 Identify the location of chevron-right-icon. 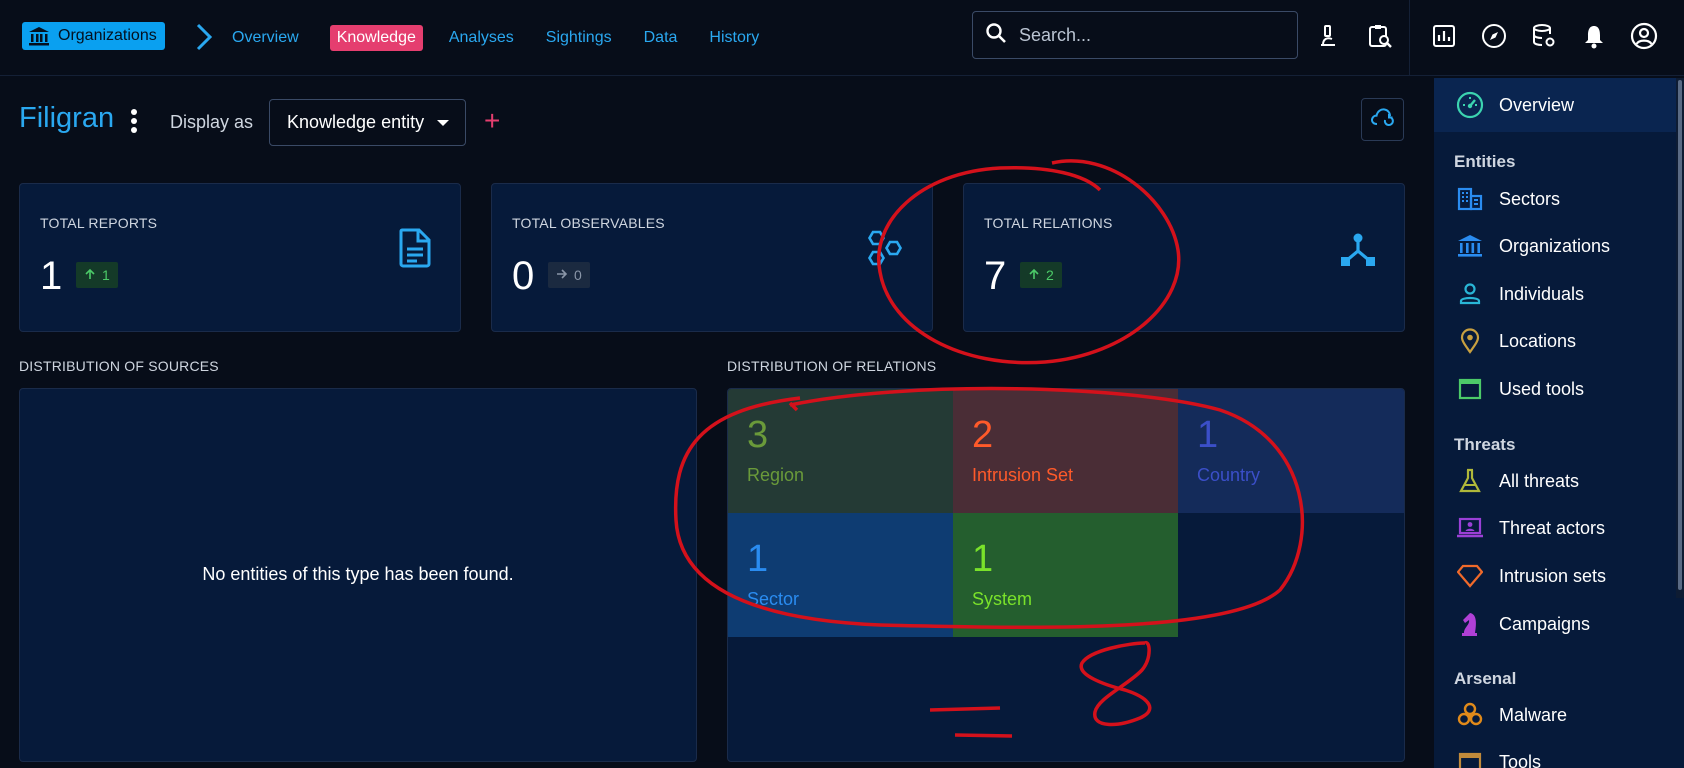
(204, 39).